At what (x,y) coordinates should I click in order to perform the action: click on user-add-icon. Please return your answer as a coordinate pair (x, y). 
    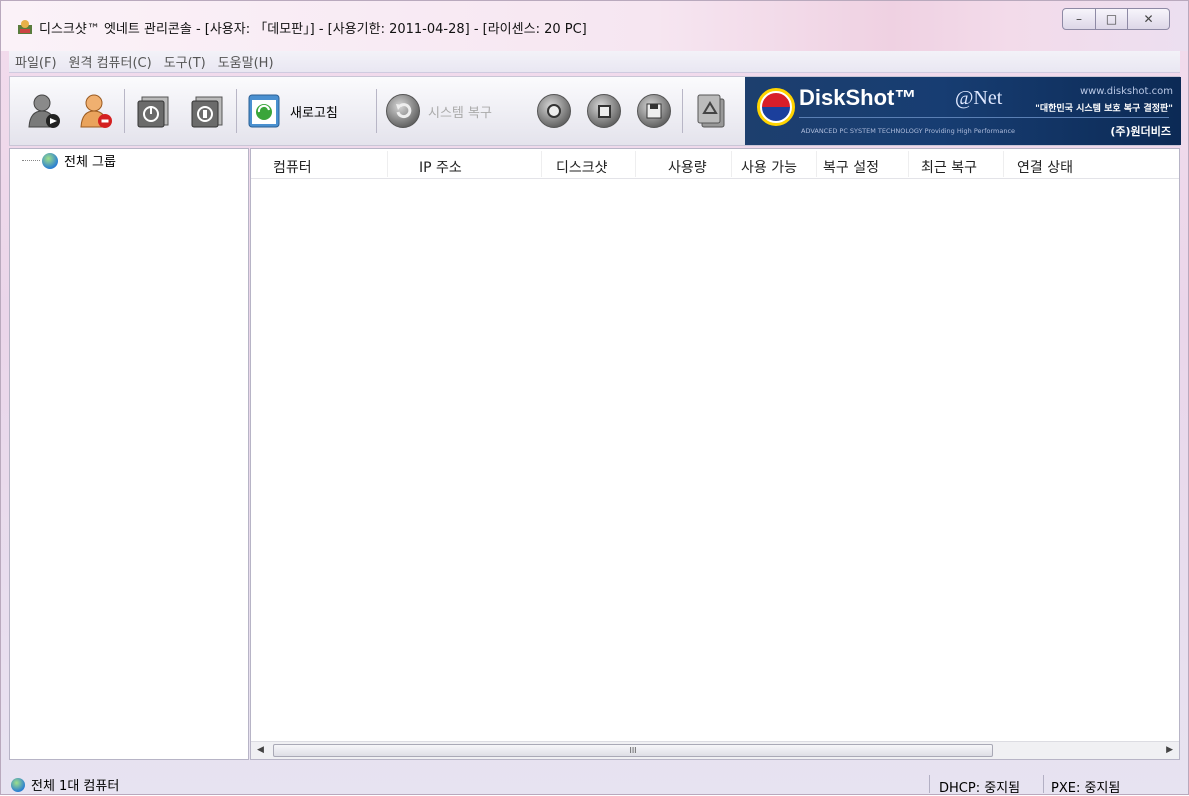
    Looking at the image, I should click on (44, 111).